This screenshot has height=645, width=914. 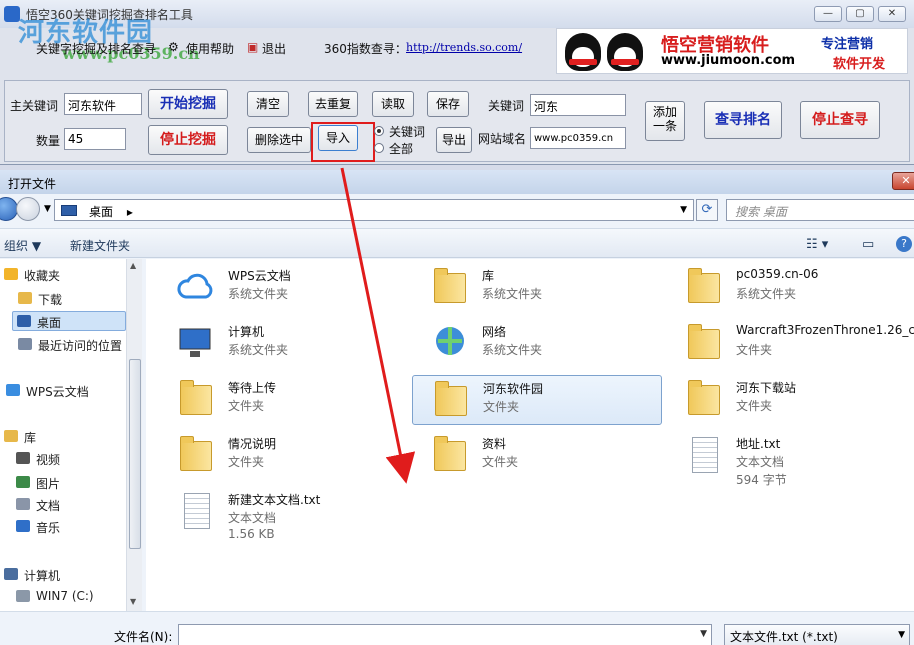 I want to click on new-folder-button: 新建文件夹, so click(x=100, y=245).